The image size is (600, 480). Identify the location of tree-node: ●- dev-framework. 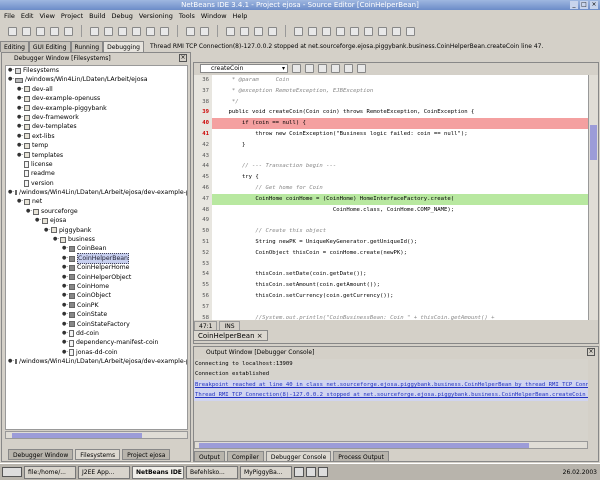
(96, 117).